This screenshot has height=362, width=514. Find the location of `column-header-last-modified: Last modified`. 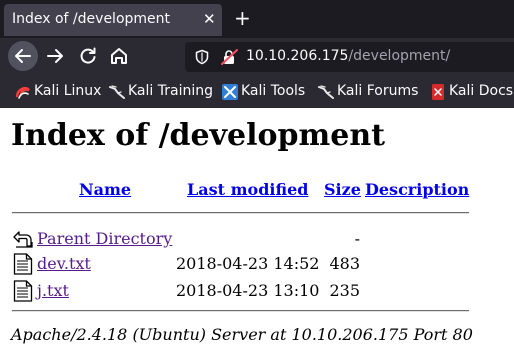

column-header-last-modified: Last modified is located at coordinates (247, 189).